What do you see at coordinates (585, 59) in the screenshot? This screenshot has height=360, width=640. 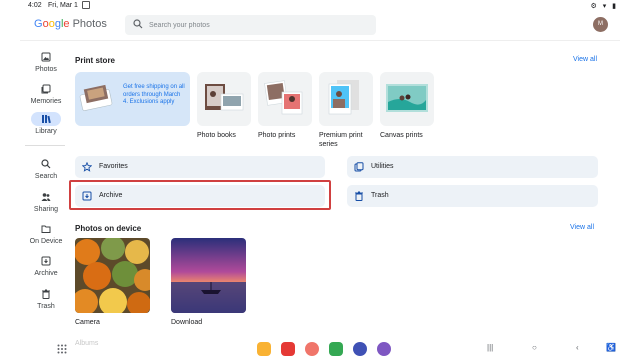 I see `print-store-view-all-link: View all` at bounding box center [585, 59].